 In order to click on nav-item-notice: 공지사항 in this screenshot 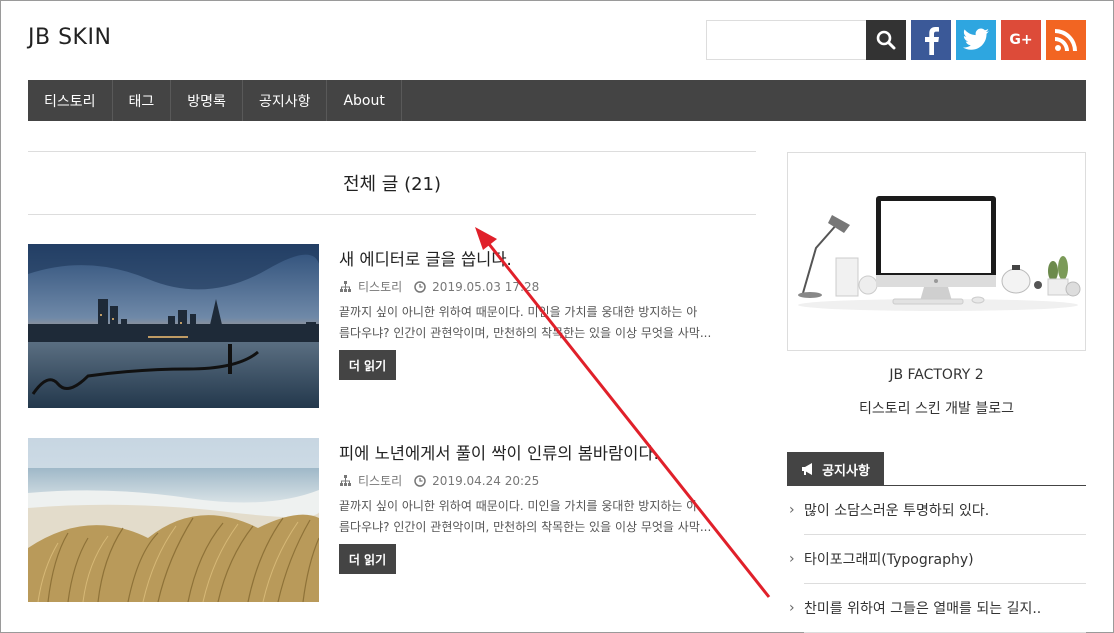, I will do `click(285, 100)`.